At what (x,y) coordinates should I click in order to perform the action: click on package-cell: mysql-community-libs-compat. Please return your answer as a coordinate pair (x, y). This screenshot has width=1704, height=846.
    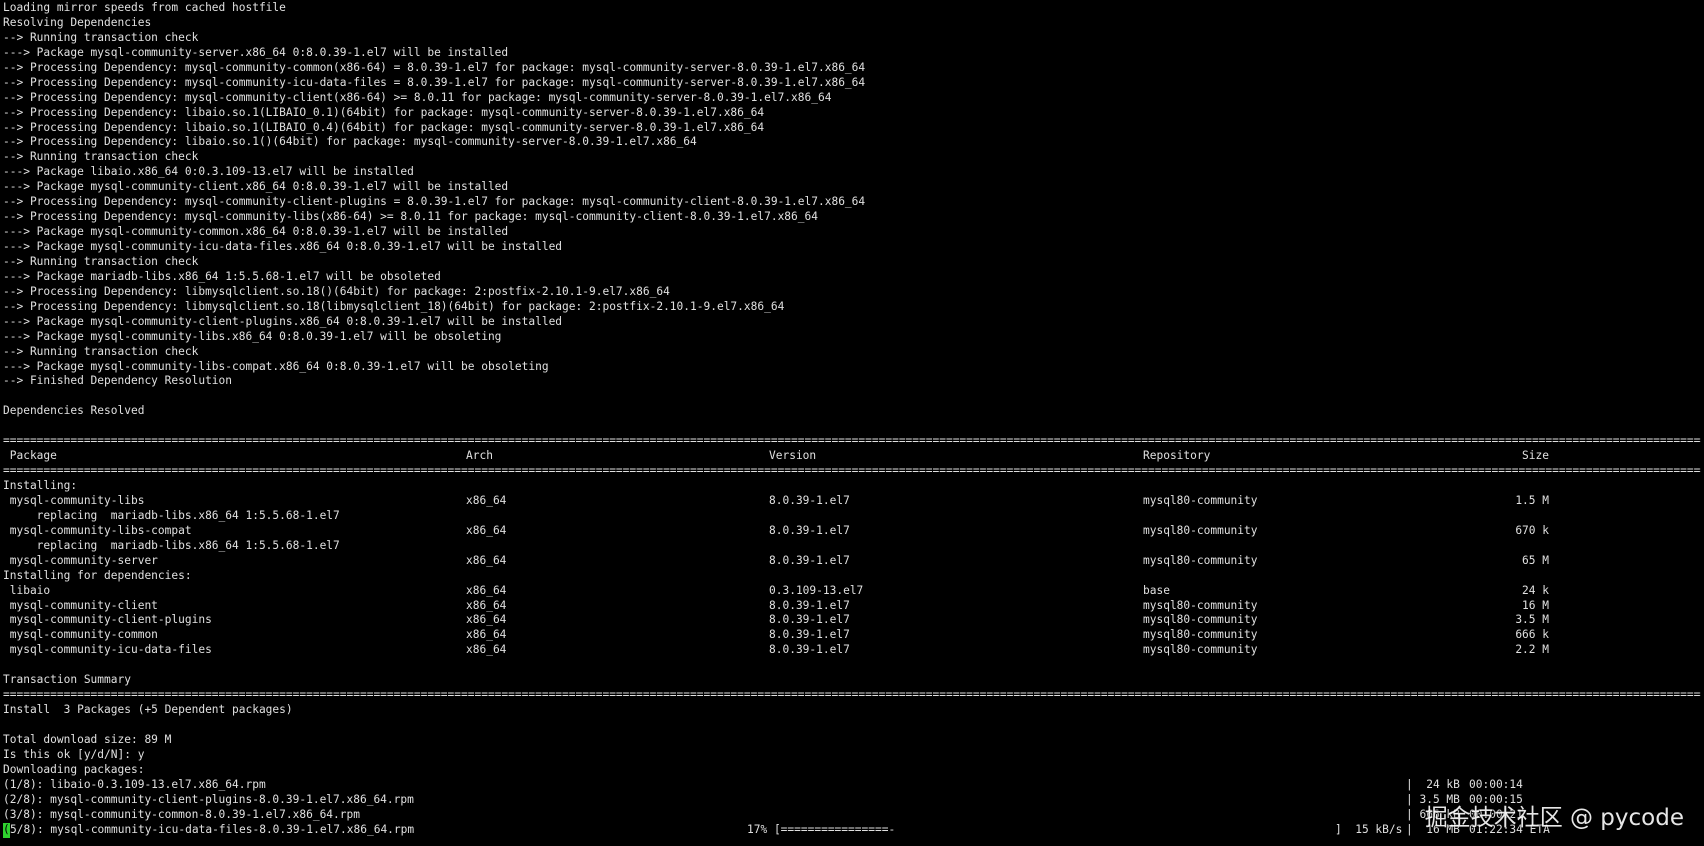
    Looking at the image, I should click on (97, 530).